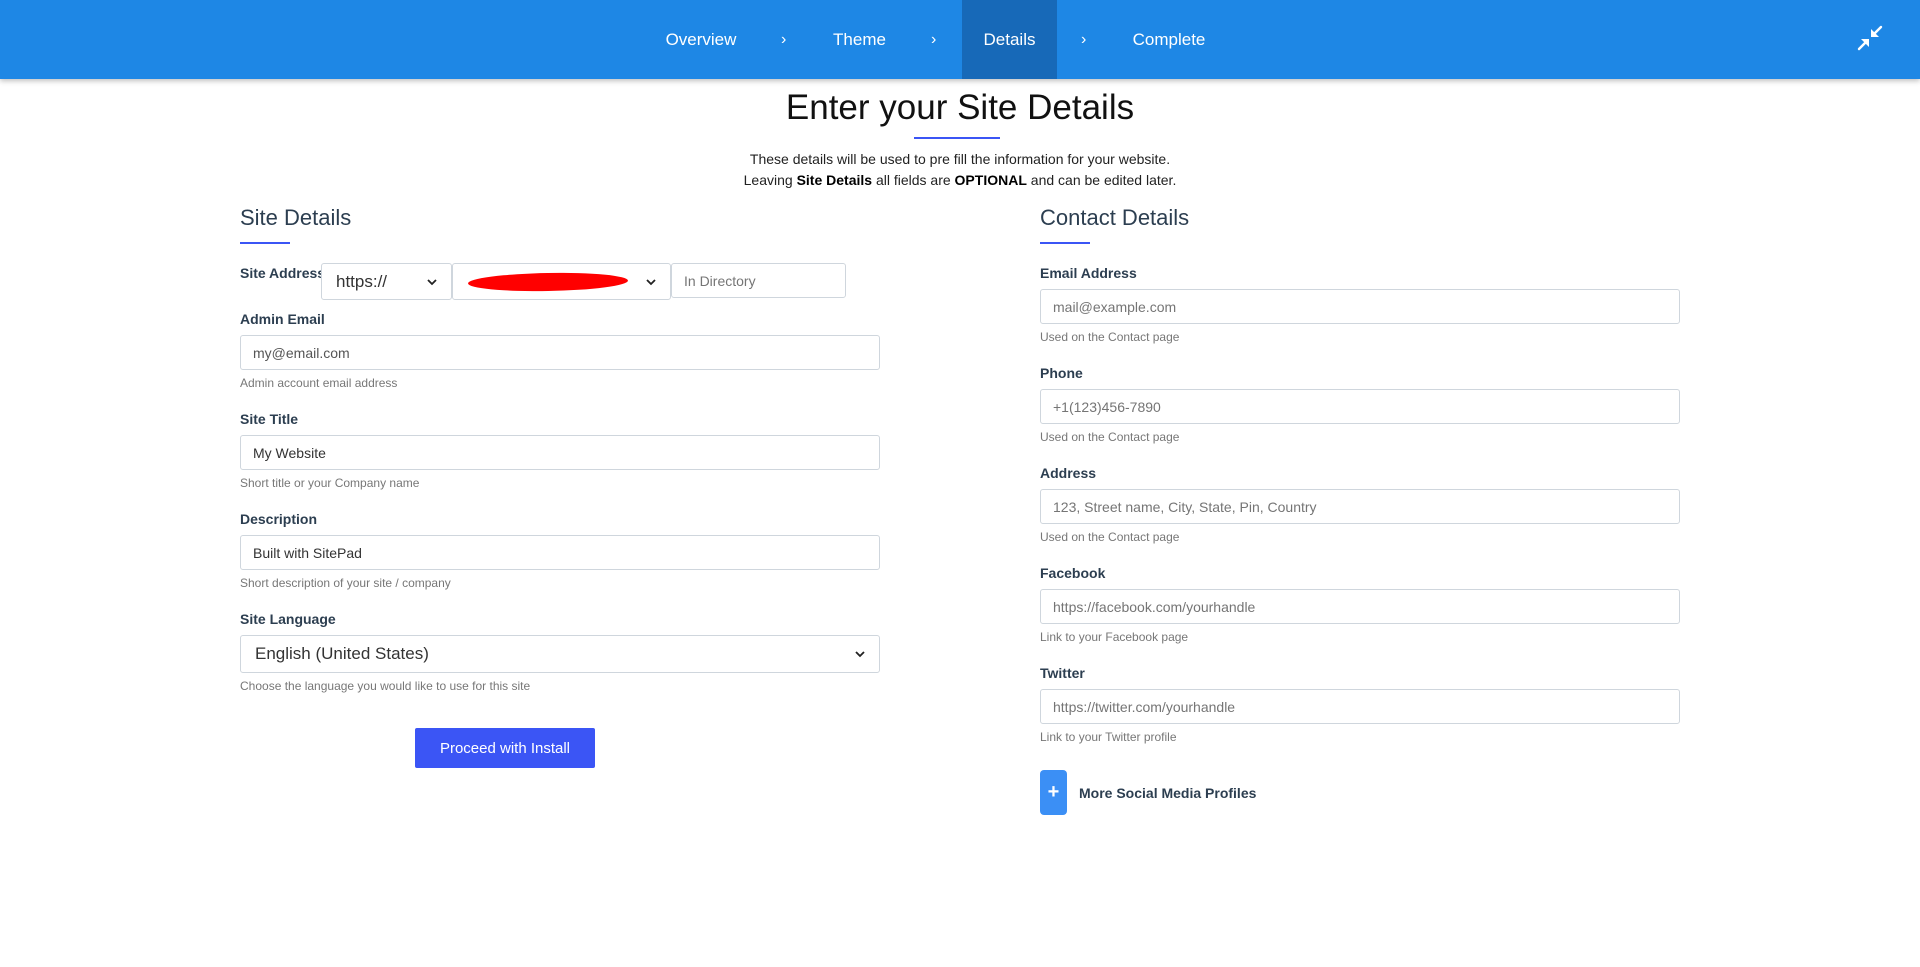 This screenshot has height=967, width=1920. What do you see at coordinates (1114, 637) in the screenshot?
I see `facebook-help: Link to your Facebook page` at bounding box center [1114, 637].